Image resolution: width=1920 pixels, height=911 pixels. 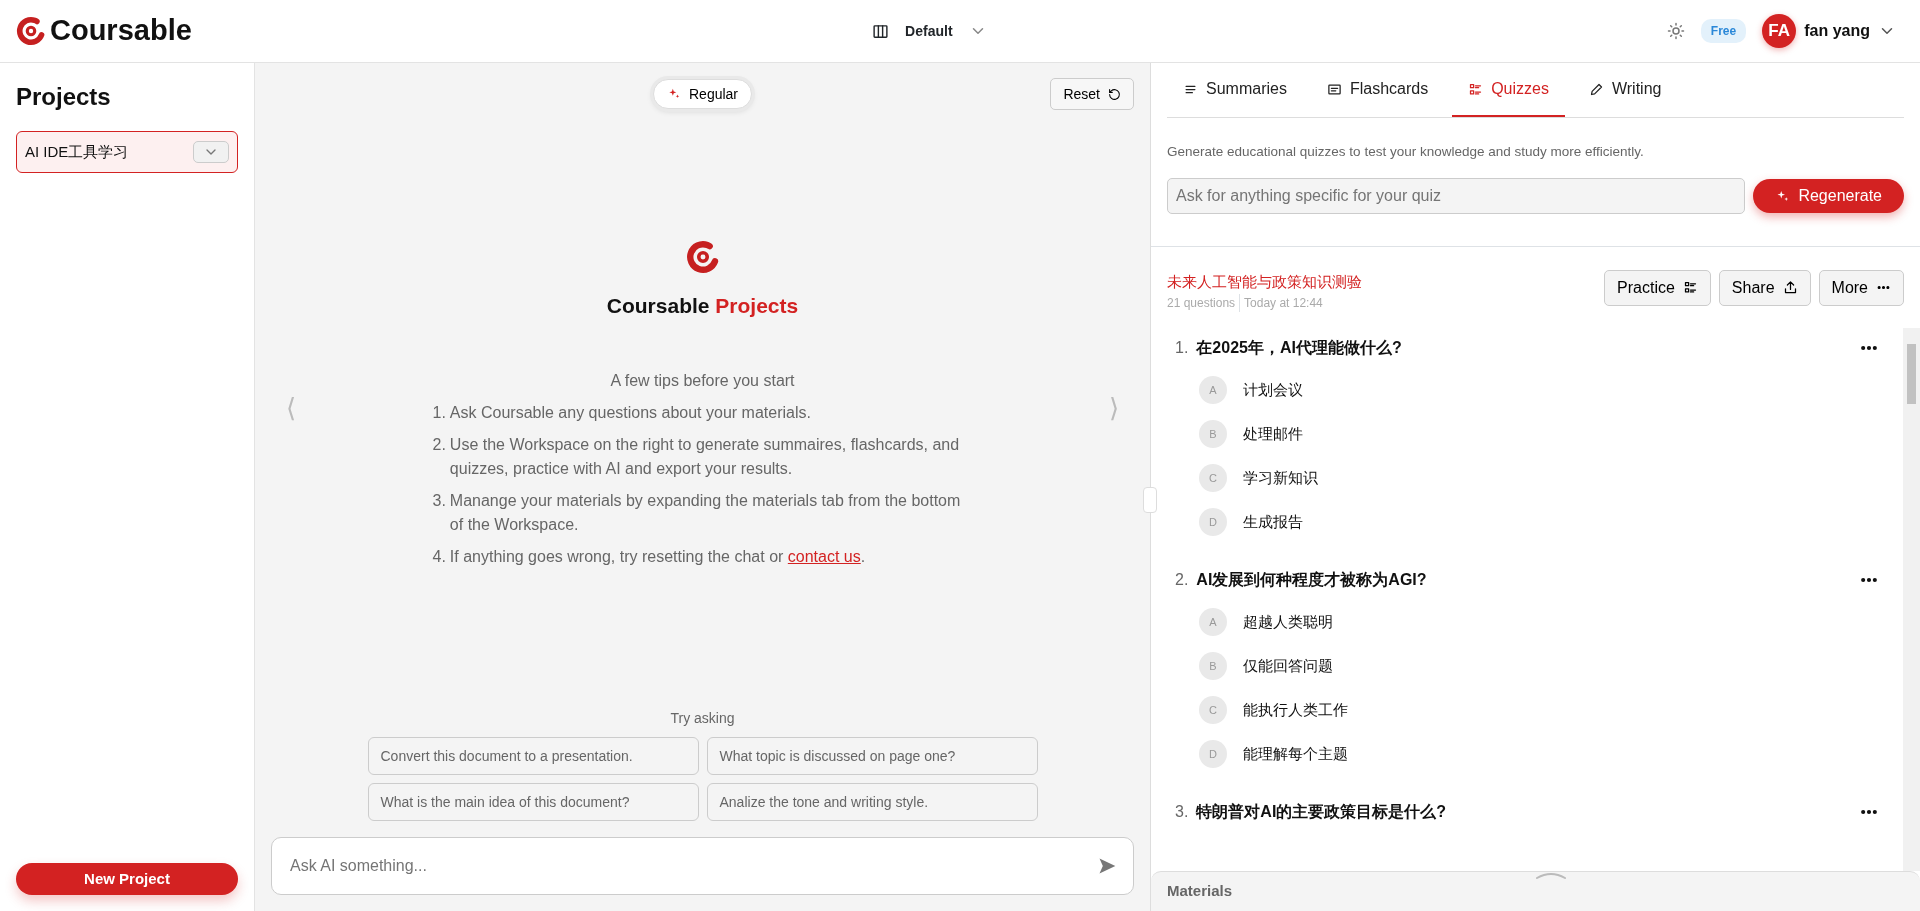 I want to click on contact-link: contact us, so click(x=824, y=557).